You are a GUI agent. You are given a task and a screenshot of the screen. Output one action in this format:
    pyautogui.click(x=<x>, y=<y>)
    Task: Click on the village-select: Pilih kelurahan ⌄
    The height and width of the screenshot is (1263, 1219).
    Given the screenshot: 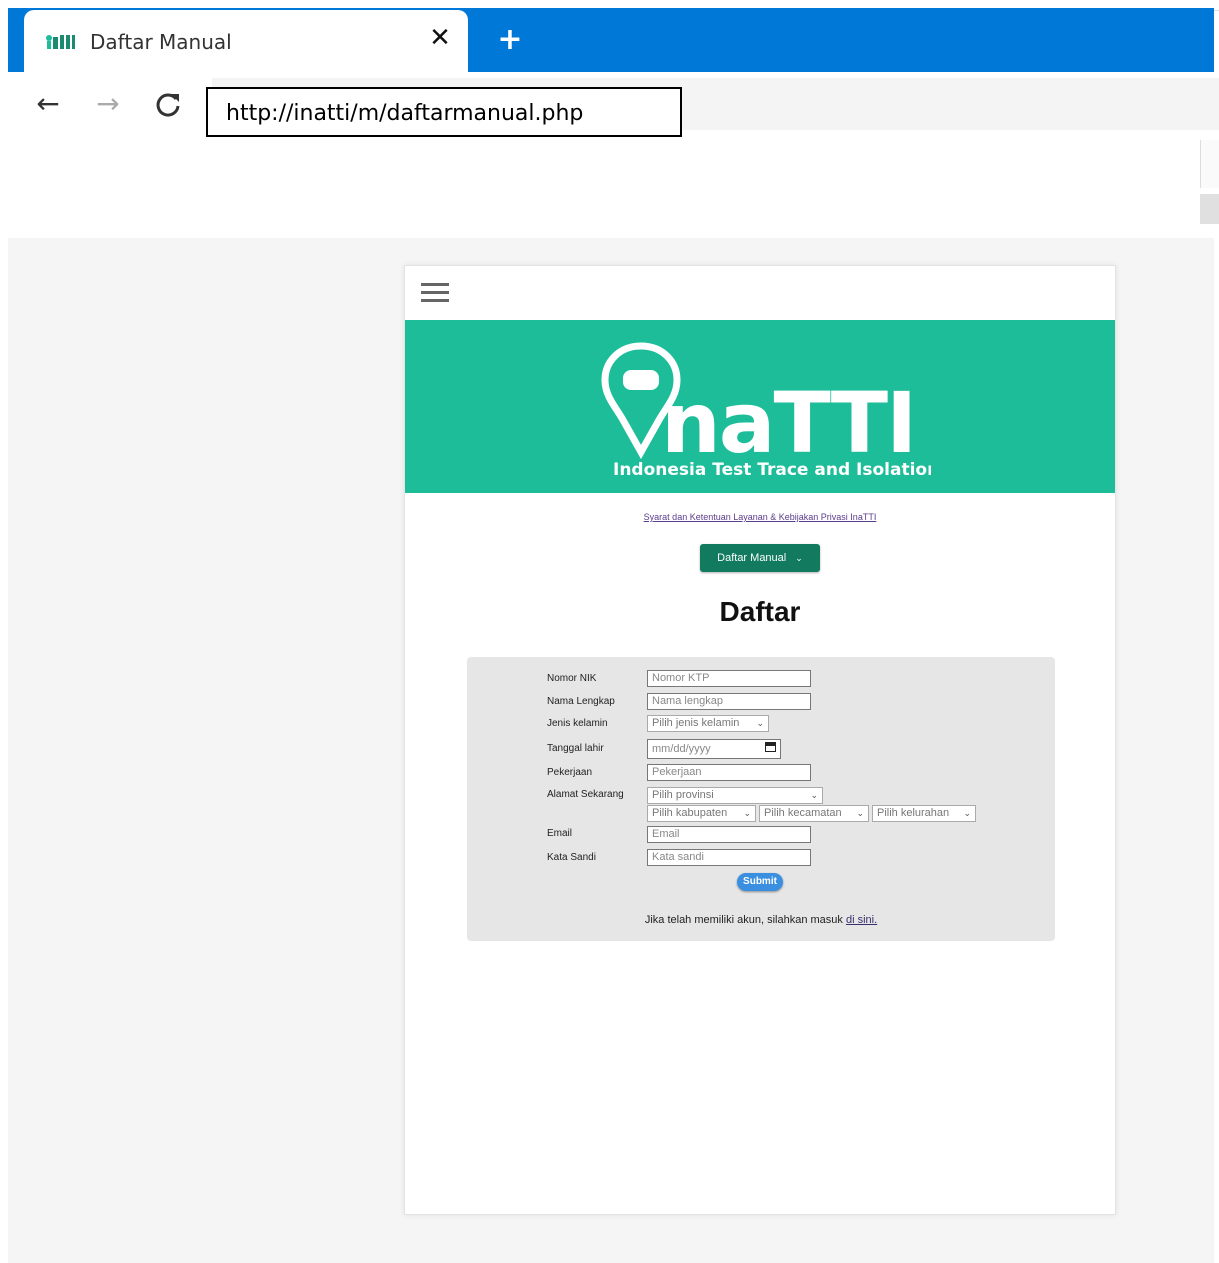 What is the action you would take?
    pyautogui.click(x=924, y=813)
    